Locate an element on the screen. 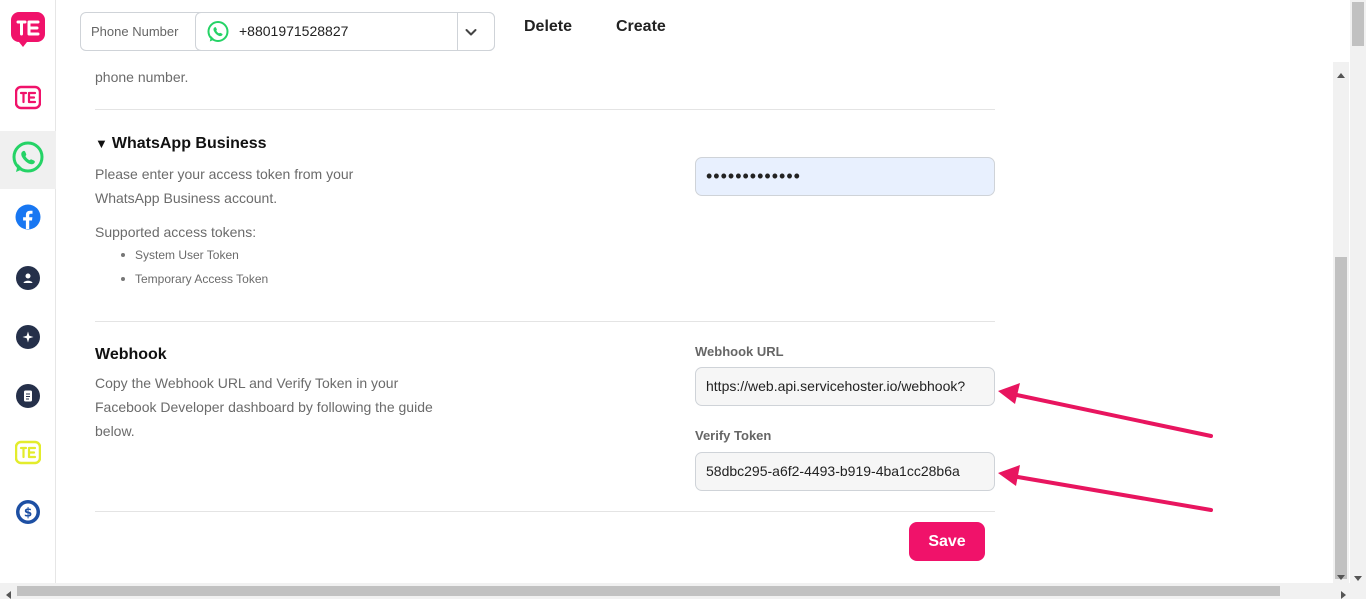 This screenshot has height=605, width=1366. brand-logo-icon is located at coordinates (28, 31).